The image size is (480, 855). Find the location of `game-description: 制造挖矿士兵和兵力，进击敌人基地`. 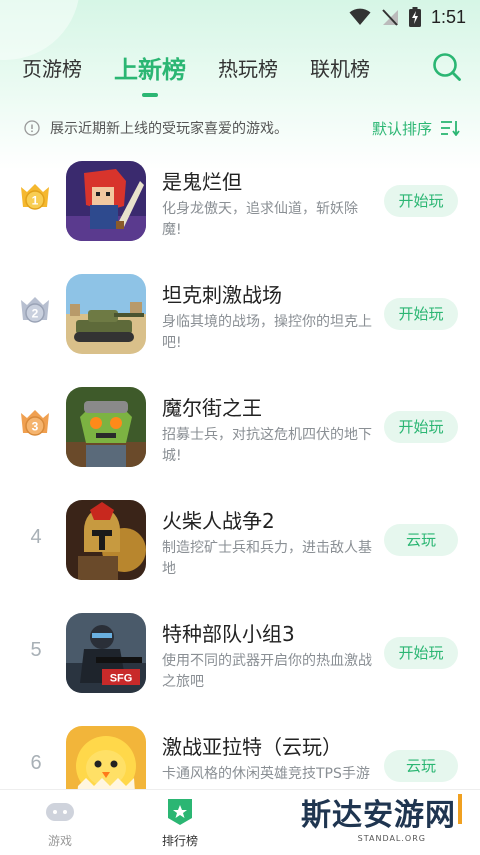

game-description: 制造挖矿士兵和兵力，进击敌人基地 is located at coordinates (267, 558).